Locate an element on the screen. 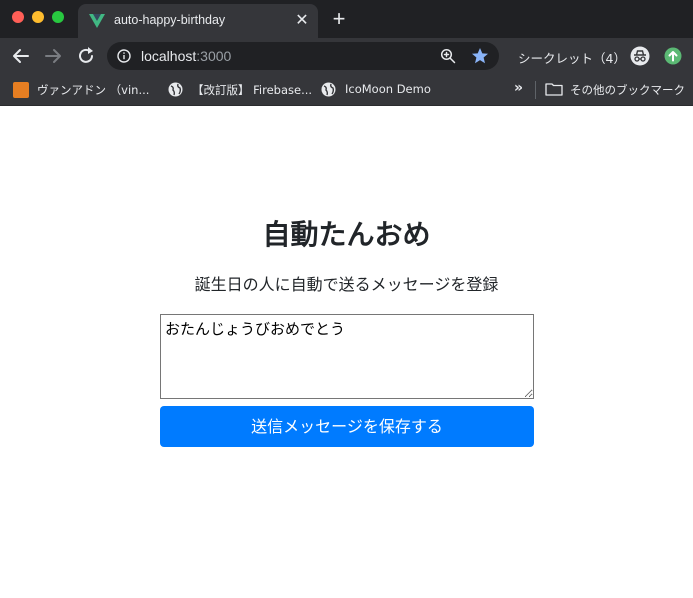 This screenshot has width=693, height=598. zoom-icon is located at coordinates (448, 56).